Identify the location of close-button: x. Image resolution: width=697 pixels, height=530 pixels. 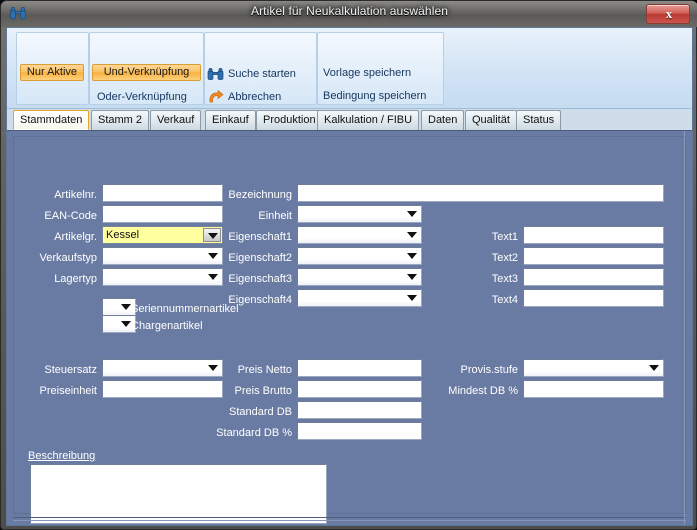
(668, 14).